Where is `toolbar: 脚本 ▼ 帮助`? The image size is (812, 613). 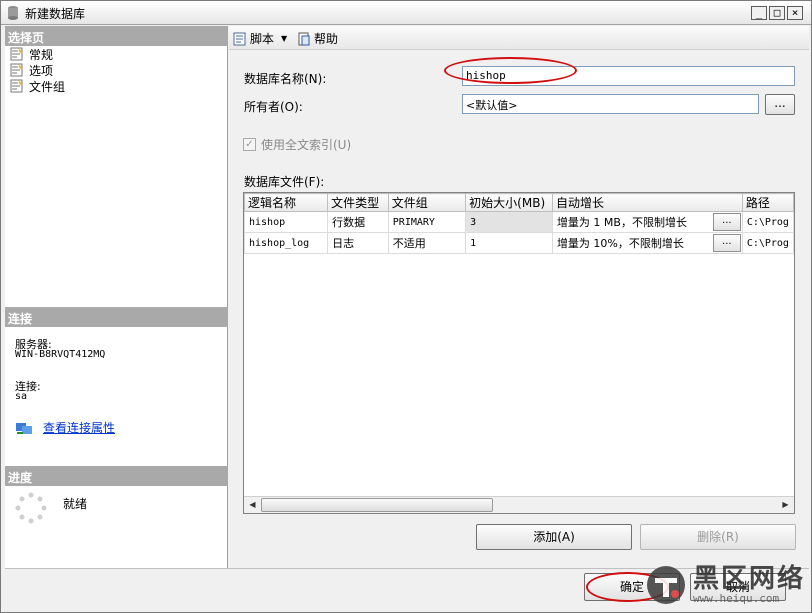 toolbar: 脚本 ▼ 帮助 is located at coordinates (519, 38).